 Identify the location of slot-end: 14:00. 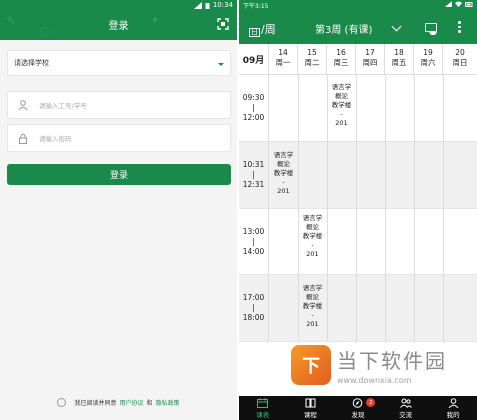
(253, 251).